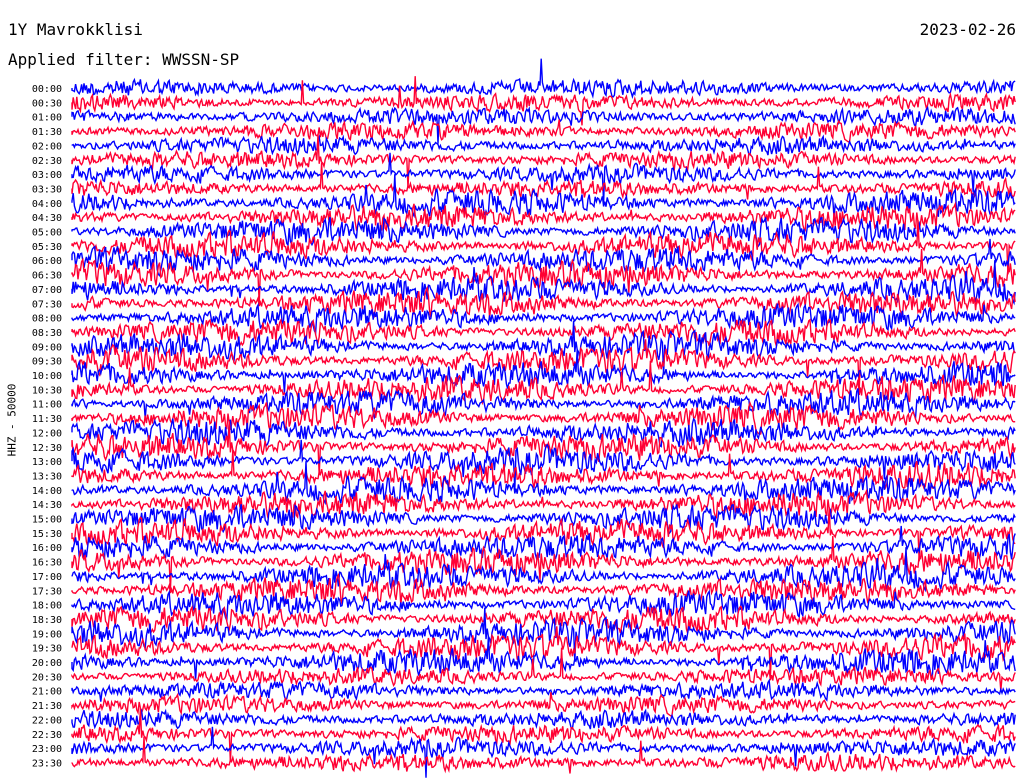  I want to click on time-tick-label: 05:00, so click(47, 233).